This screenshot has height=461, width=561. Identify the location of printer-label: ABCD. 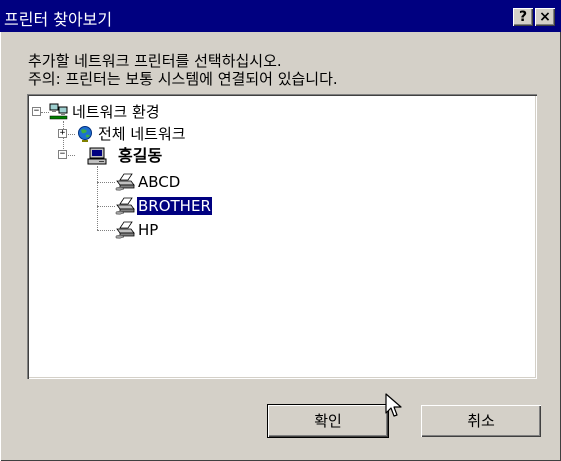
(159, 182).